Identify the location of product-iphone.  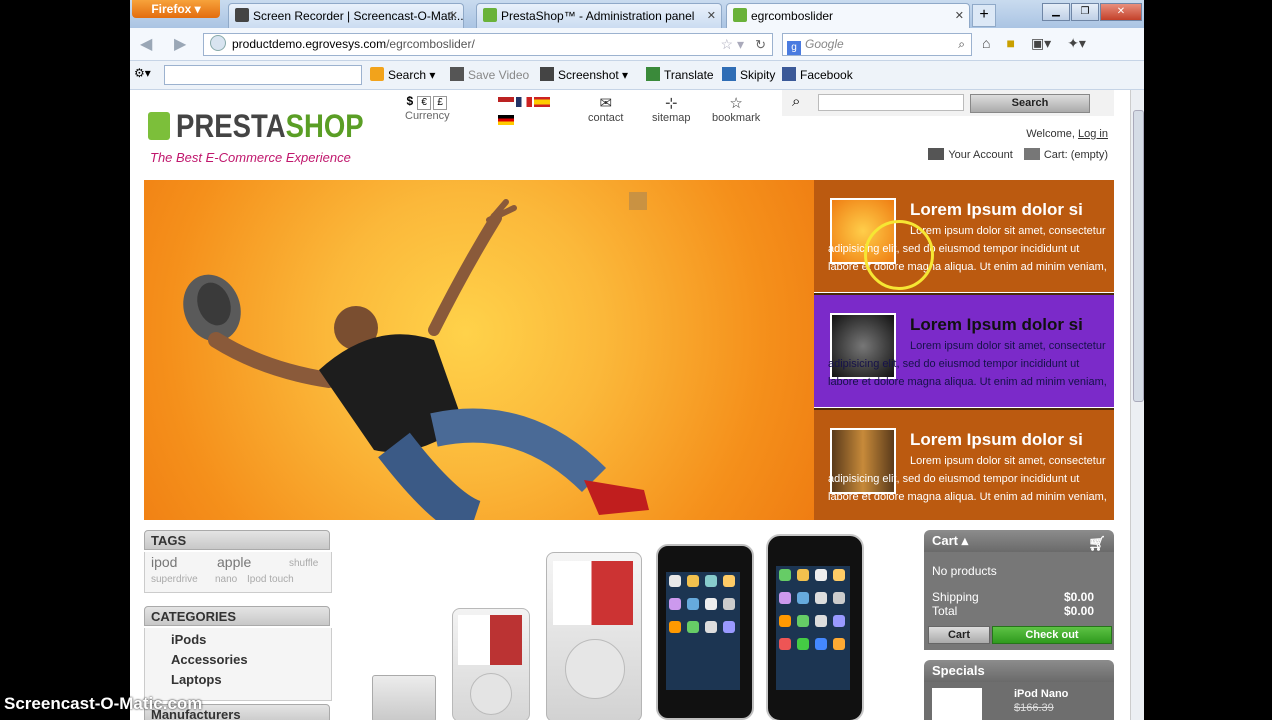
(815, 627).